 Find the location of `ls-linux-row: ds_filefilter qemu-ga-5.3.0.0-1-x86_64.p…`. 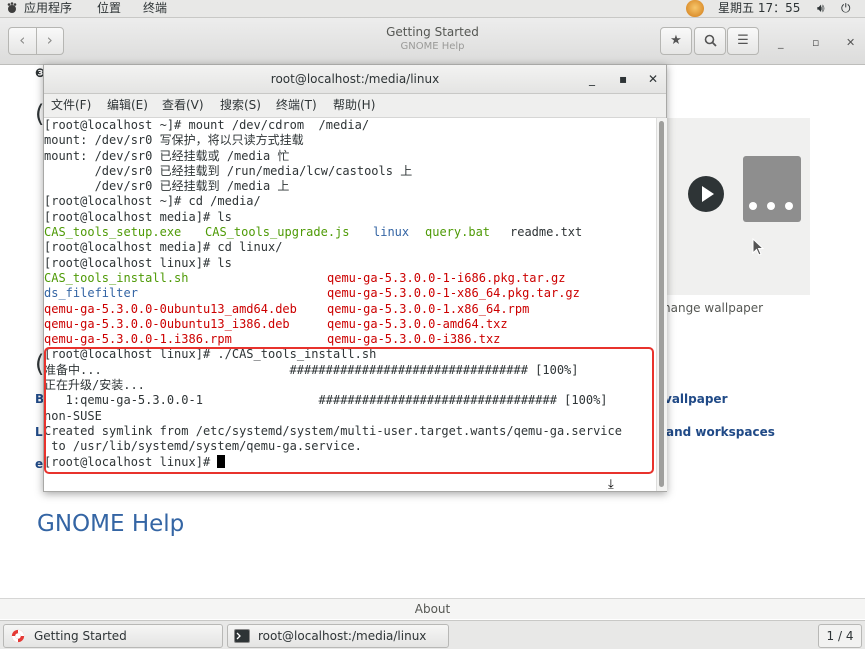

ls-linux-row: ds_filefilter qemu-ga-5.3.0.0-1-x86_64.p… is located at coordinates (350, 293).